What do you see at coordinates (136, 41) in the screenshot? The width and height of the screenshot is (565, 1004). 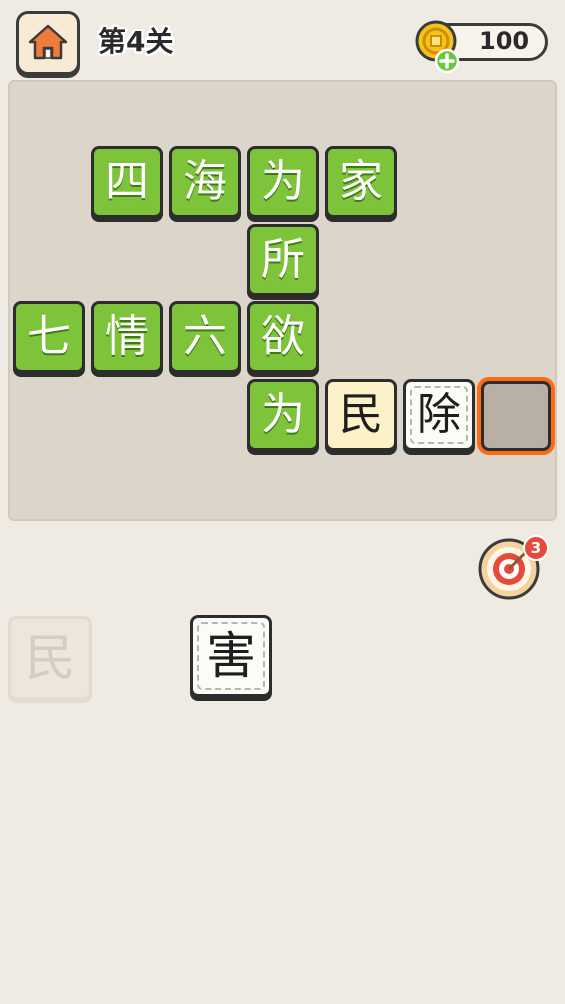 I see `level-title: 第4关` at bounding box center [136, 41].